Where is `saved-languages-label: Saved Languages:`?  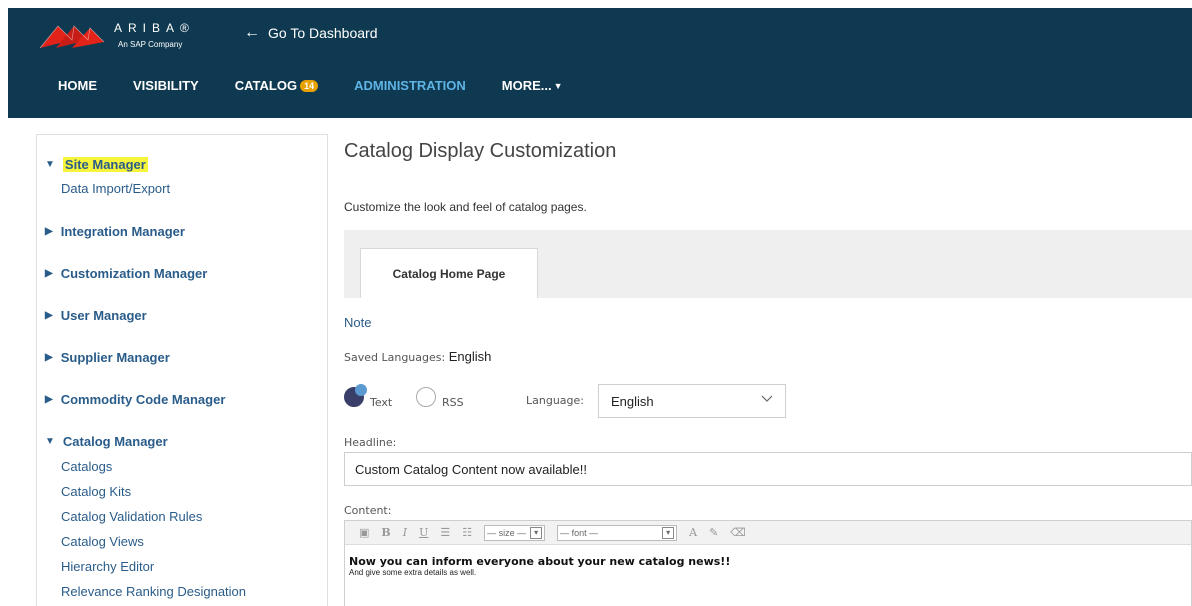
saved-languages-label: Saved Languages: is located at coordinates (395, 357).